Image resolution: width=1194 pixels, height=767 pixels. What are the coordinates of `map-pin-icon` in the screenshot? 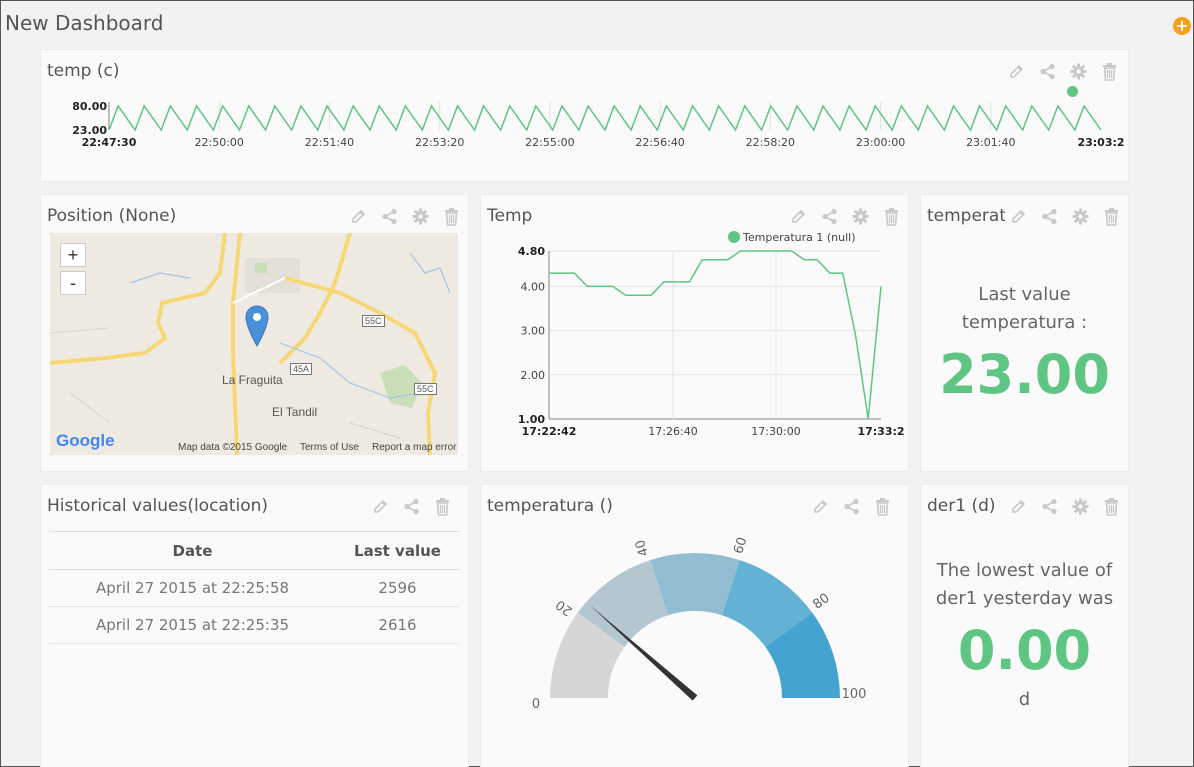 It's located at (257, 326).